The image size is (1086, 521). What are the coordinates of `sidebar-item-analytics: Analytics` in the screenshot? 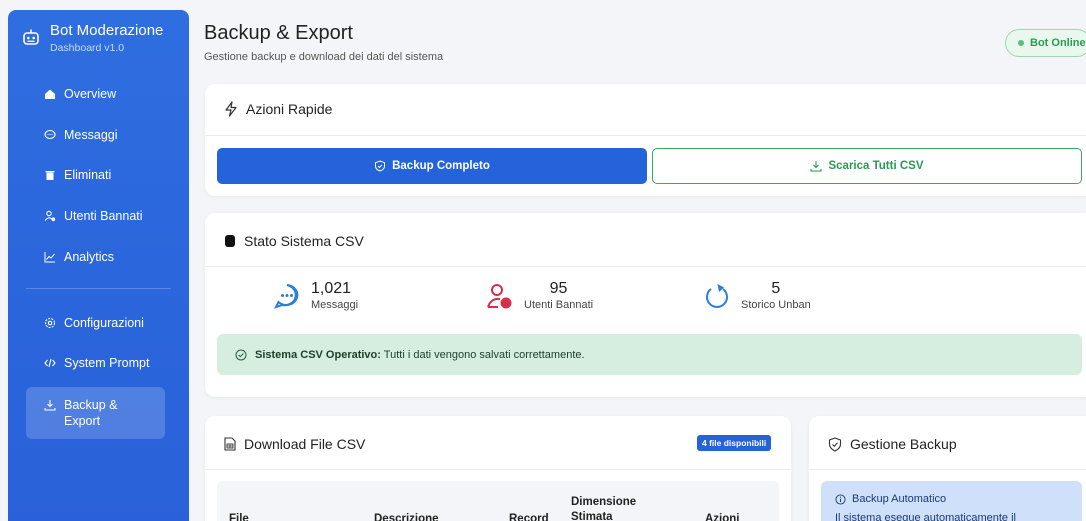 It's located at (95, 257).